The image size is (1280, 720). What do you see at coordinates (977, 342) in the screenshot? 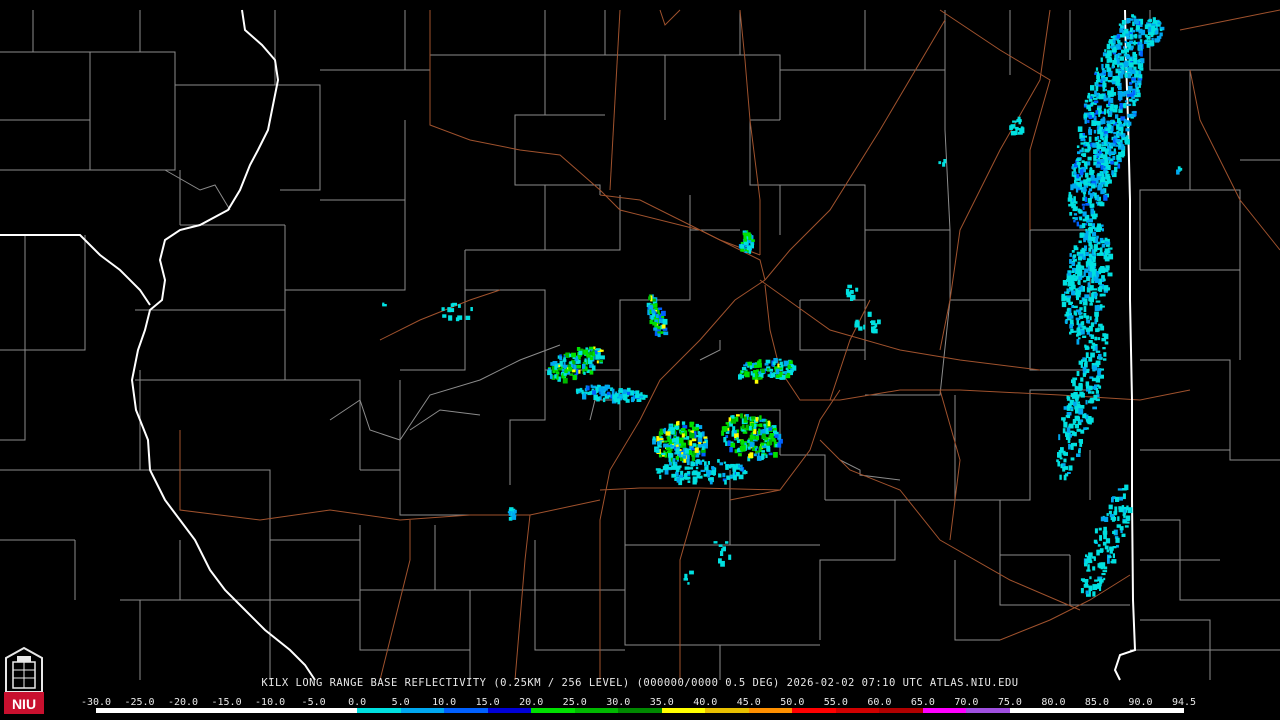
I see `highway-line` at bounding box center [977, 342].